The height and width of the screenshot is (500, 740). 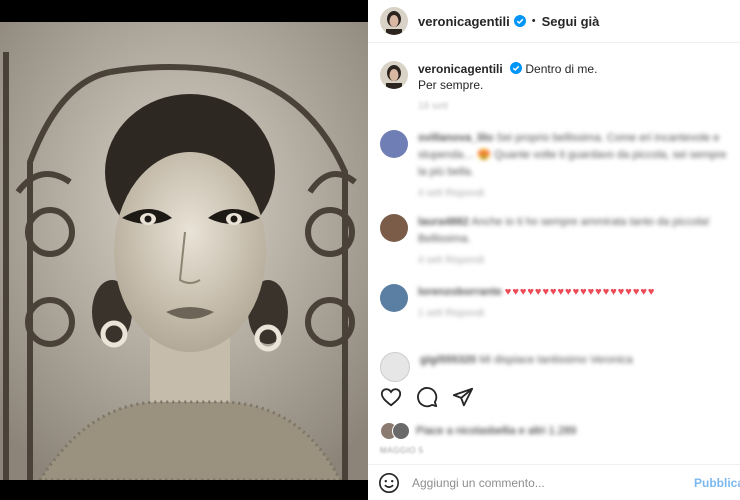 I want to click on likes-summary: Piace a nicolasbellia e altri 1.289, so click(x=478, y=431).